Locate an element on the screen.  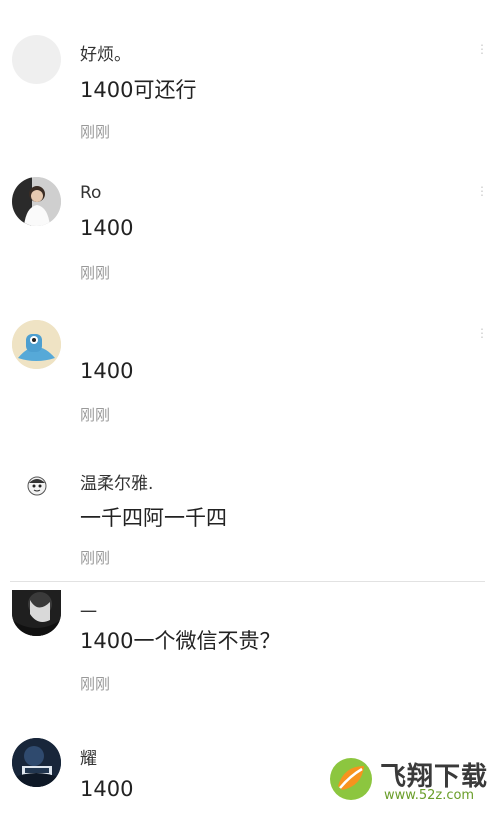
comment-author: 温柔尔雅. is located at coordinates (116, 481).